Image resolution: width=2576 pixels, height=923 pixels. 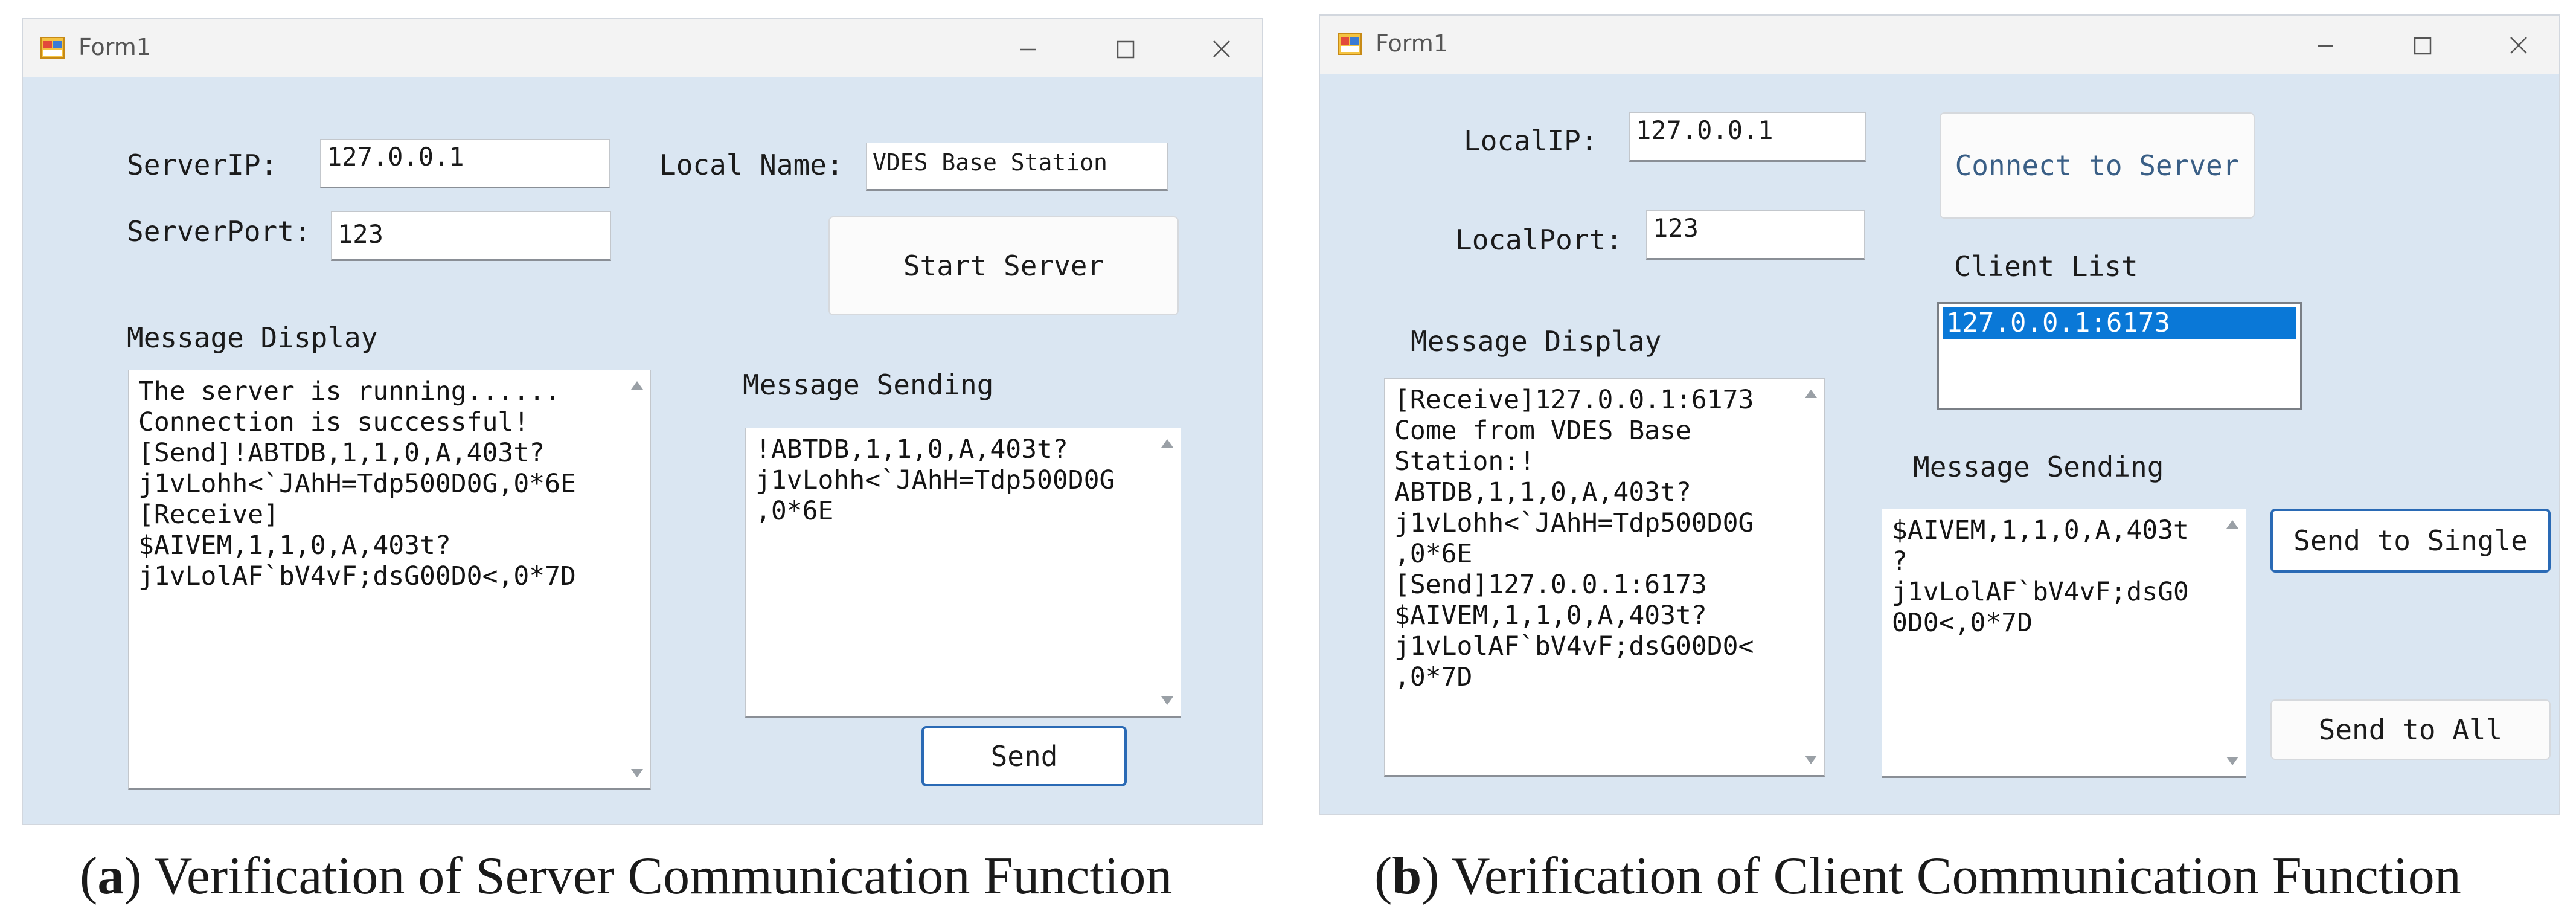 I want to click on server-titlebar: Form1, so click(x=642, y=48).